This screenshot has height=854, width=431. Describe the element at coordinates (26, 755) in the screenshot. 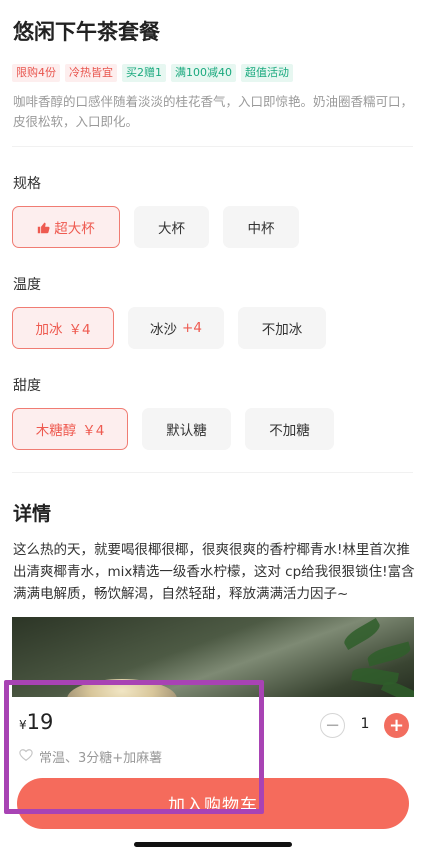

I see `heart-icon` at that location.